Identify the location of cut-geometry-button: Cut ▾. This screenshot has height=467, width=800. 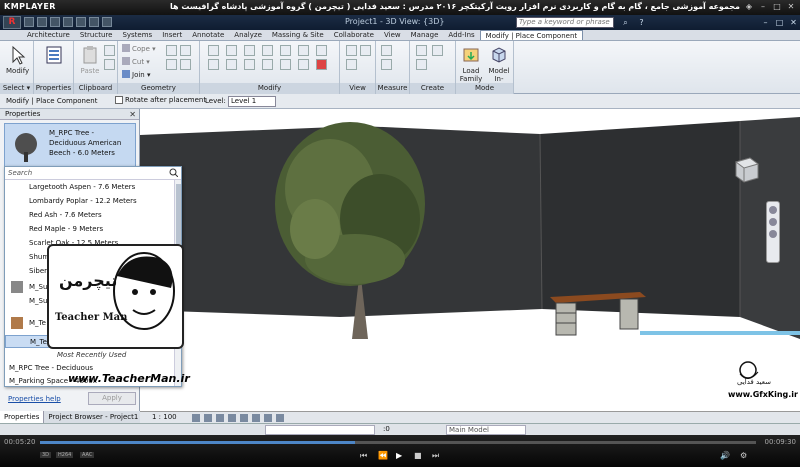
(136, 62).